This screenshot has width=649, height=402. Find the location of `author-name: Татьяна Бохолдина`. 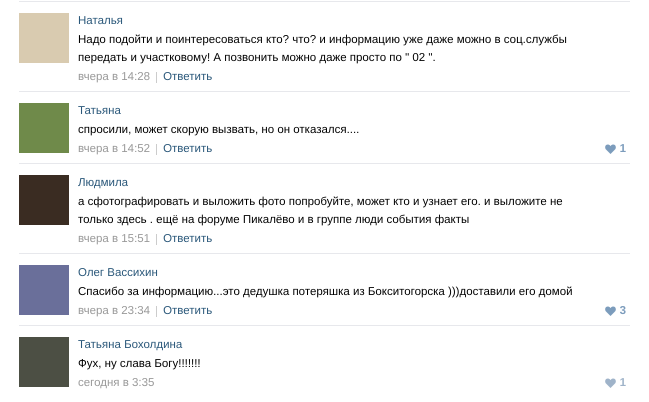

author-name: Татьяна Бохолдина is located at coordinates (354, 345).